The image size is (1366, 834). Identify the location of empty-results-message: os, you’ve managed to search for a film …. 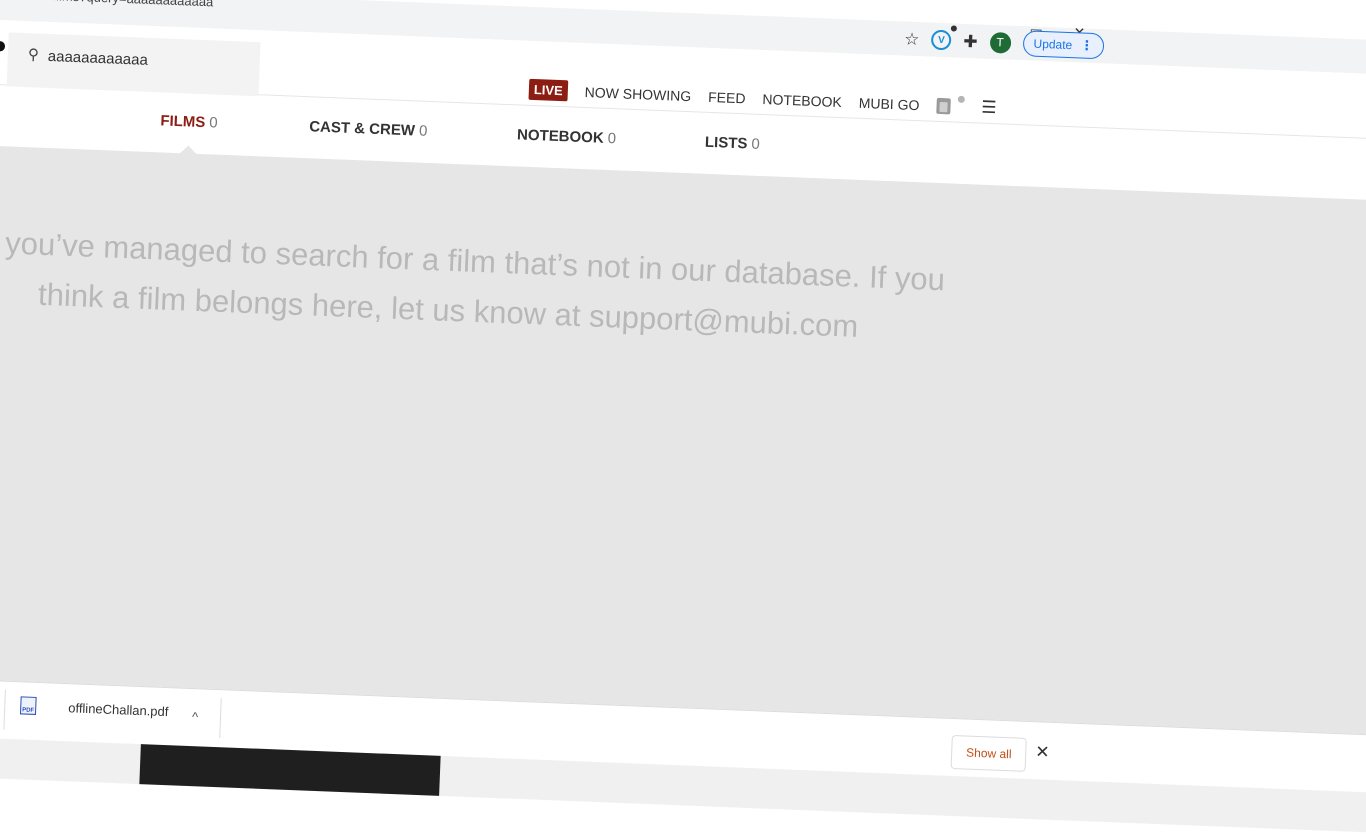
(485, 285).